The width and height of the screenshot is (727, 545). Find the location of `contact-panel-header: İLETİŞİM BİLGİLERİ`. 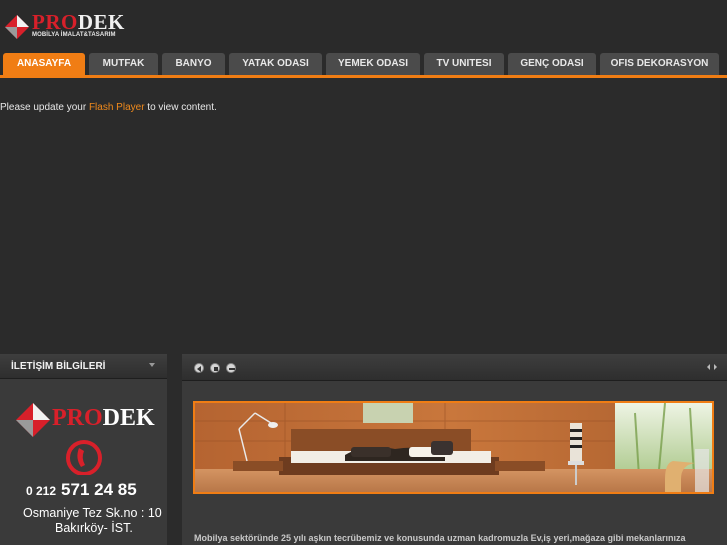

contact-panel-header: İLETİŞİM BİLGİLERİ is located at coordinates (83, 366).